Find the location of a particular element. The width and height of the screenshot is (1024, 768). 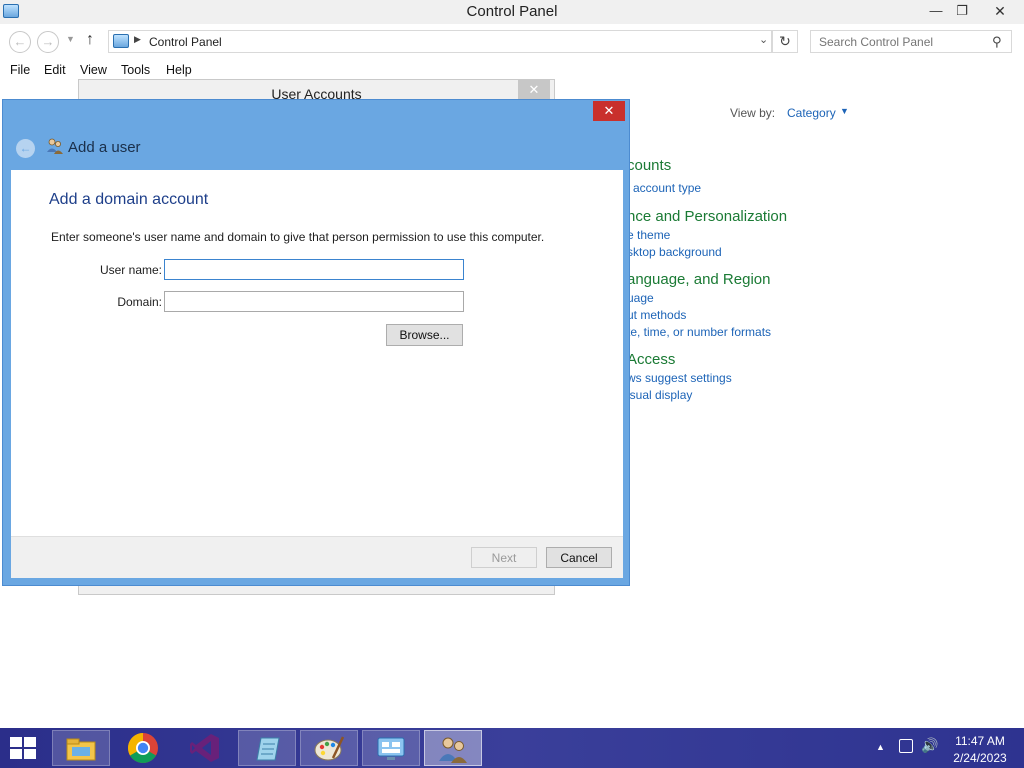

paint-icon is located at coordinates (329, 748).